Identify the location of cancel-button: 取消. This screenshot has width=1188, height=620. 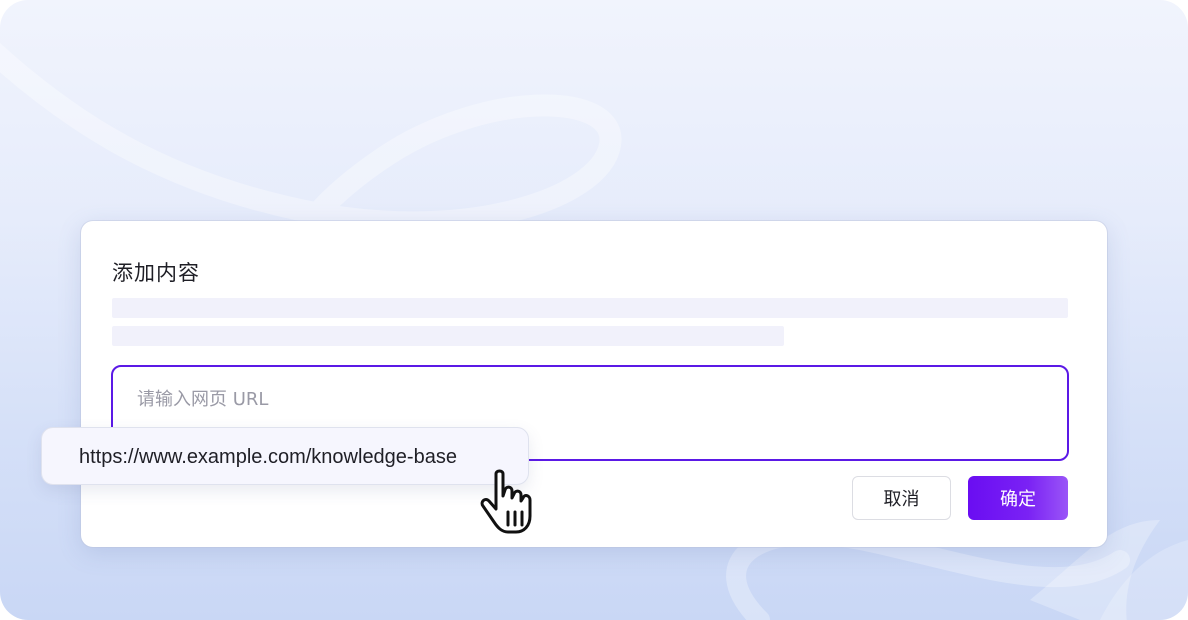
(901, 498).